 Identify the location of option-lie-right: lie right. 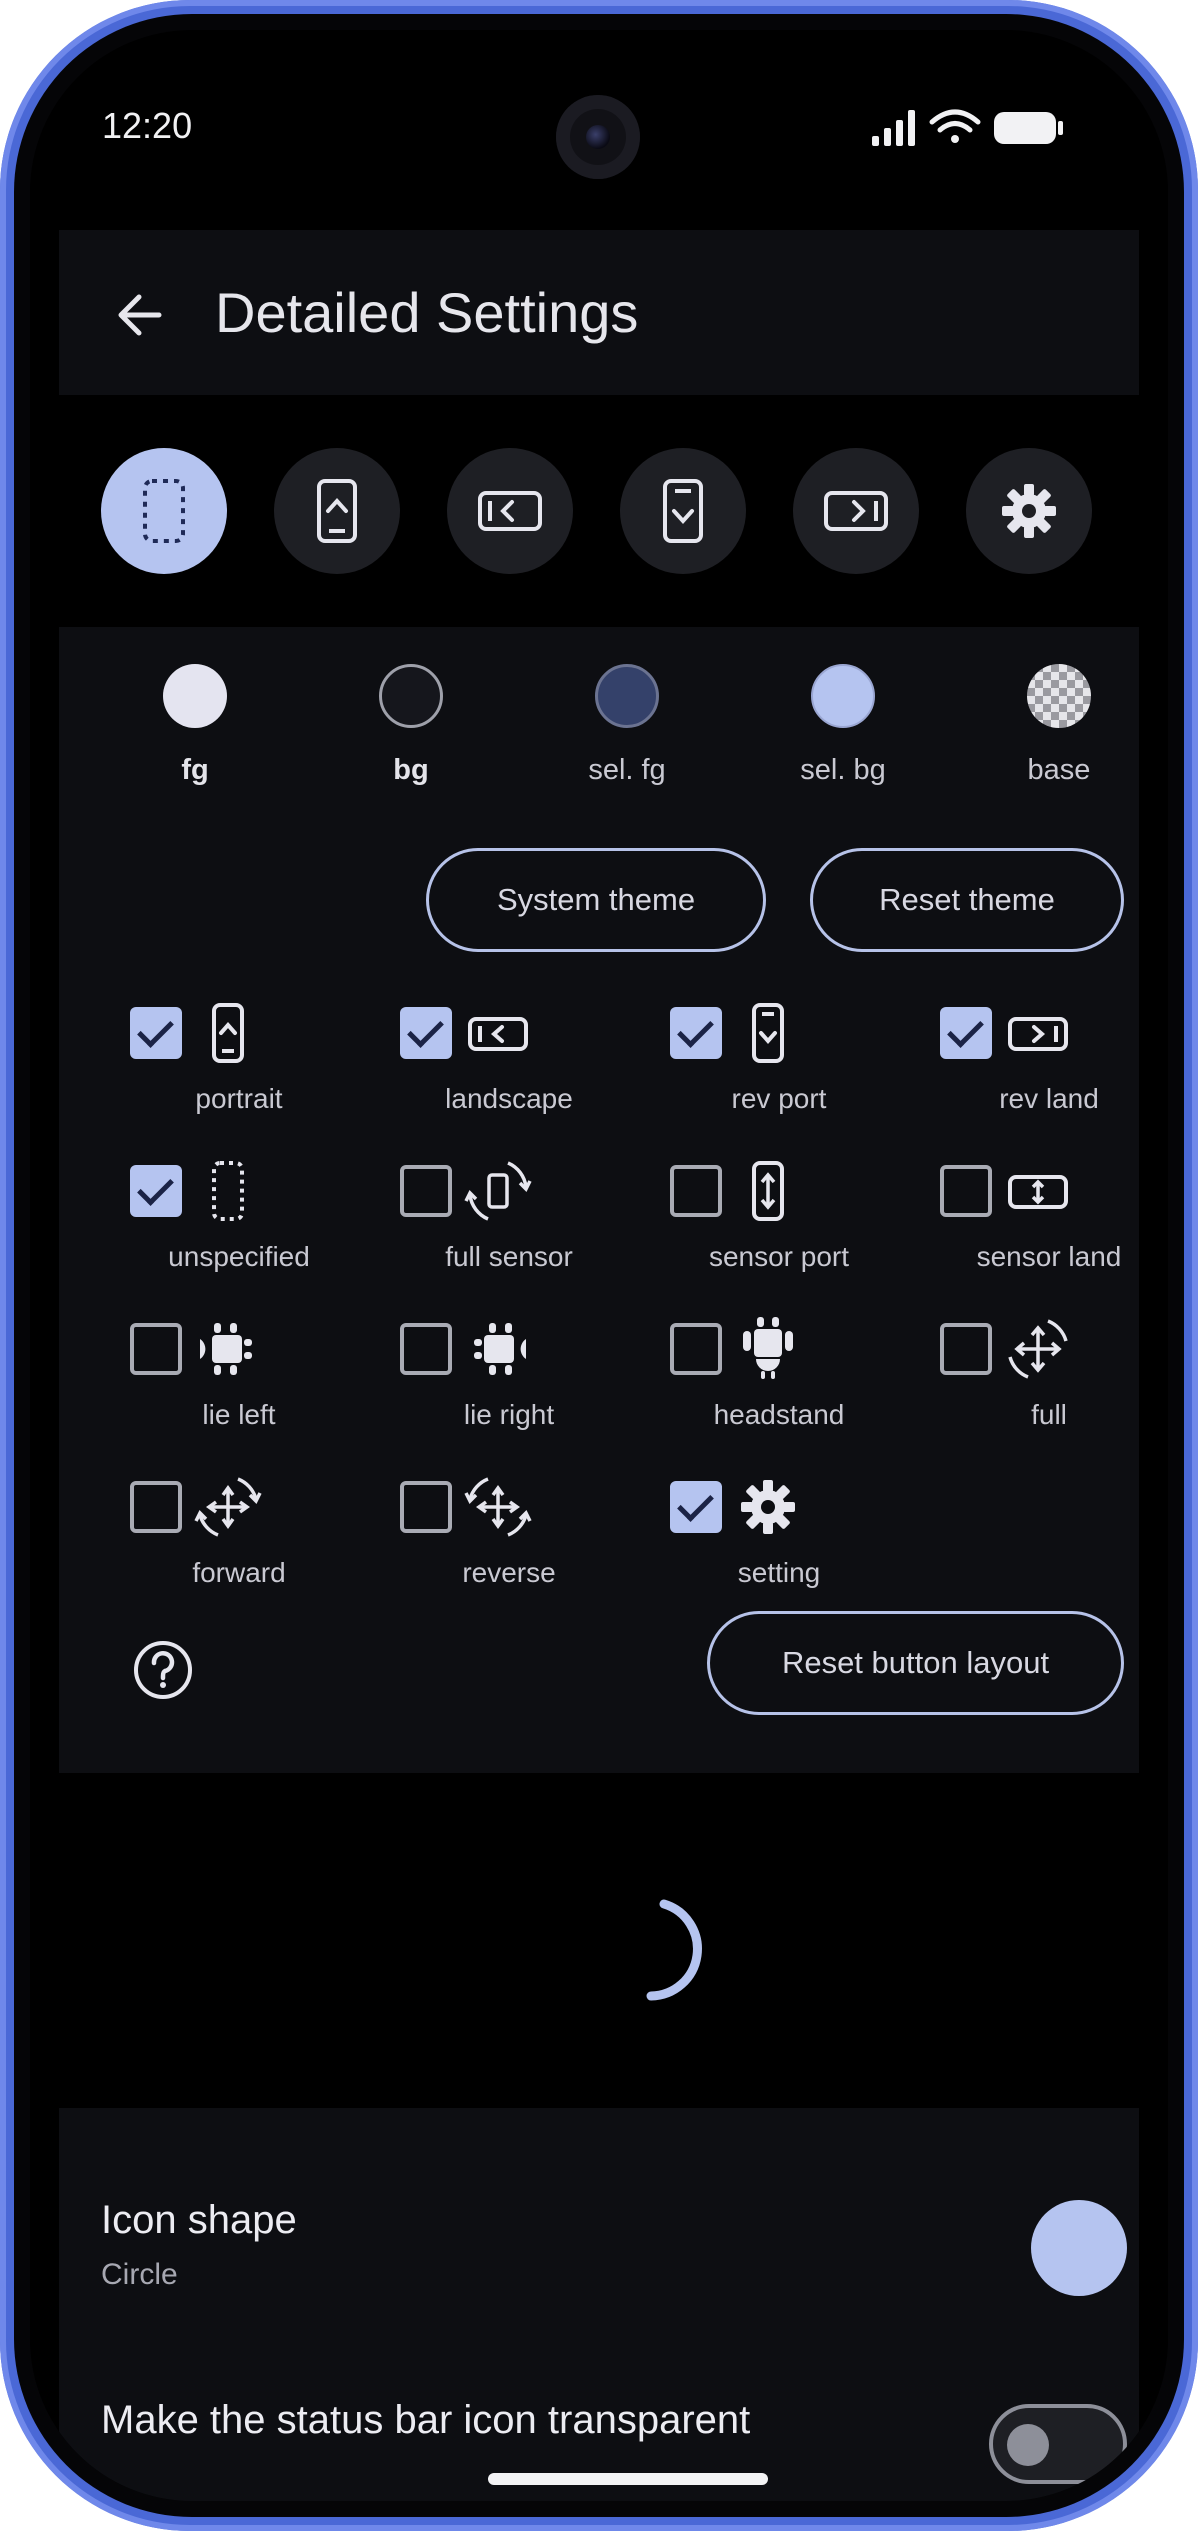
(509, 1393).